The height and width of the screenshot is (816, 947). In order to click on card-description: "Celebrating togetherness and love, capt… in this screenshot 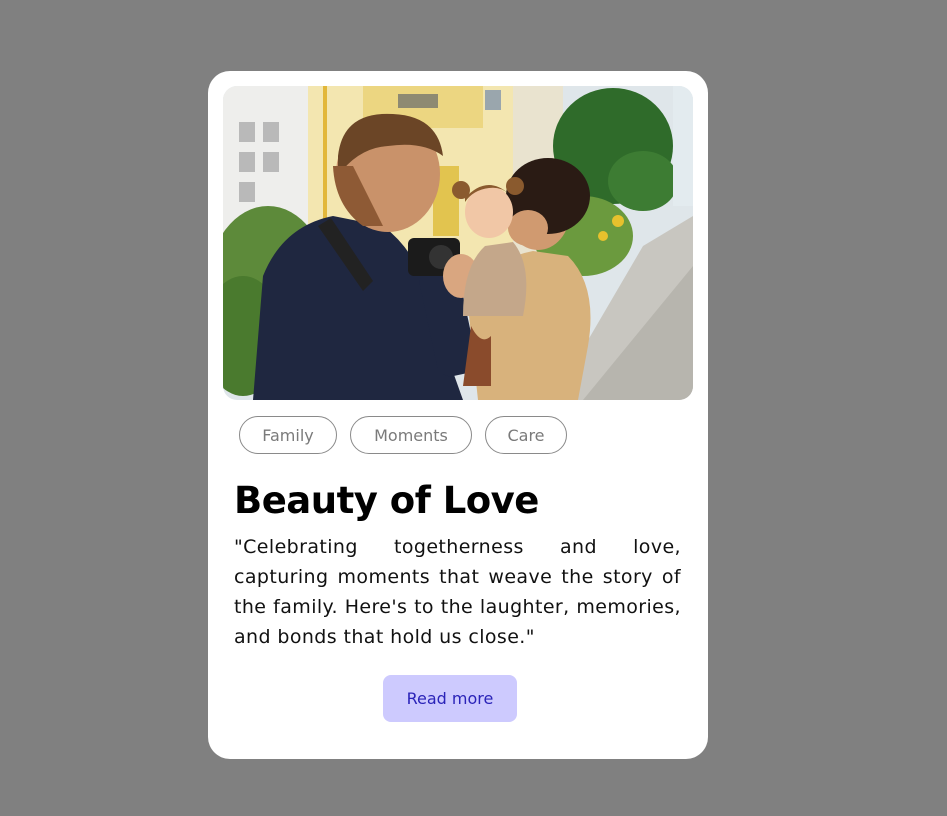, I will do `click(457, 592)`.